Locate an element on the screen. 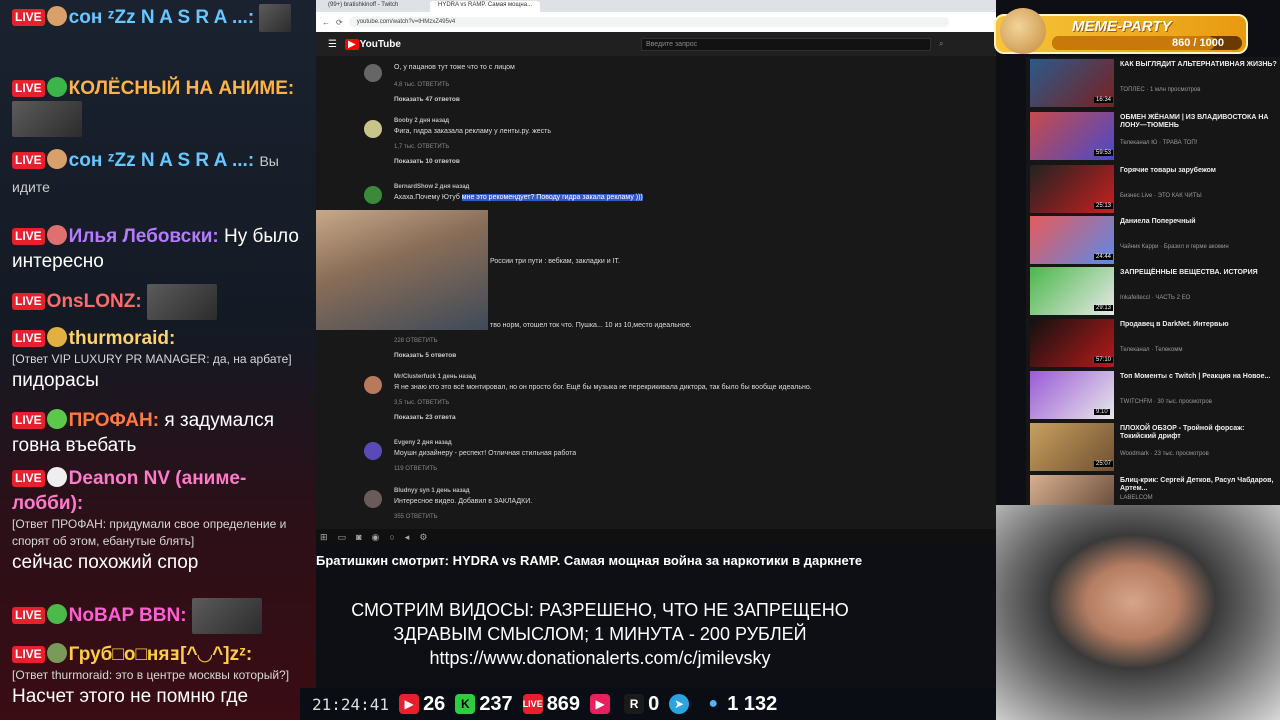 This screenshot has height=720, width=1280. chat-message: LIVE сон ᶻZz N A S R A ...: is located at coordinates (161, 18).